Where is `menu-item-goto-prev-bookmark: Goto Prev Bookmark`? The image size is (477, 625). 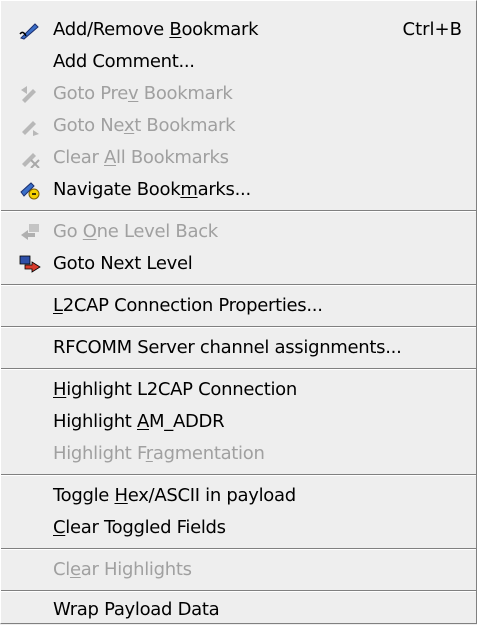
menu-item-goto-prev-bookmark: Goto Prev Bookmark is located at coordinates (238, 94).